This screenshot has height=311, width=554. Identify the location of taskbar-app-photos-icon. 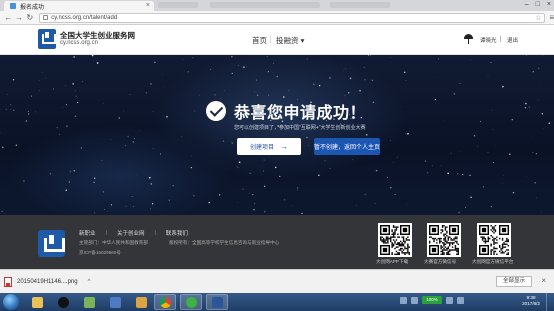
(89, 302).